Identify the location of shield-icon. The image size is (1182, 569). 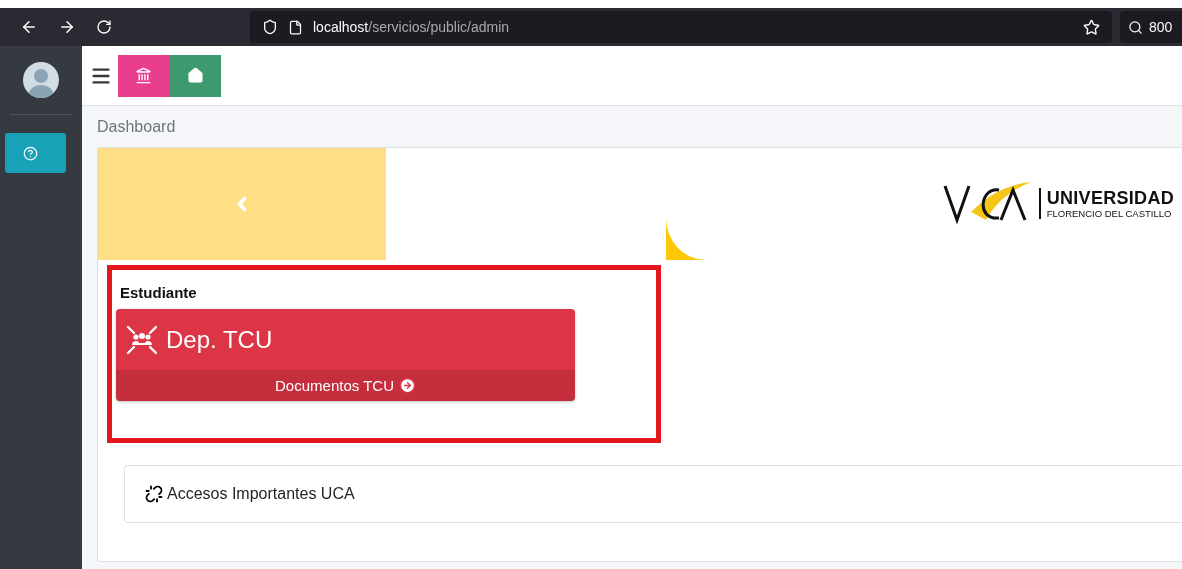
(270, 27).